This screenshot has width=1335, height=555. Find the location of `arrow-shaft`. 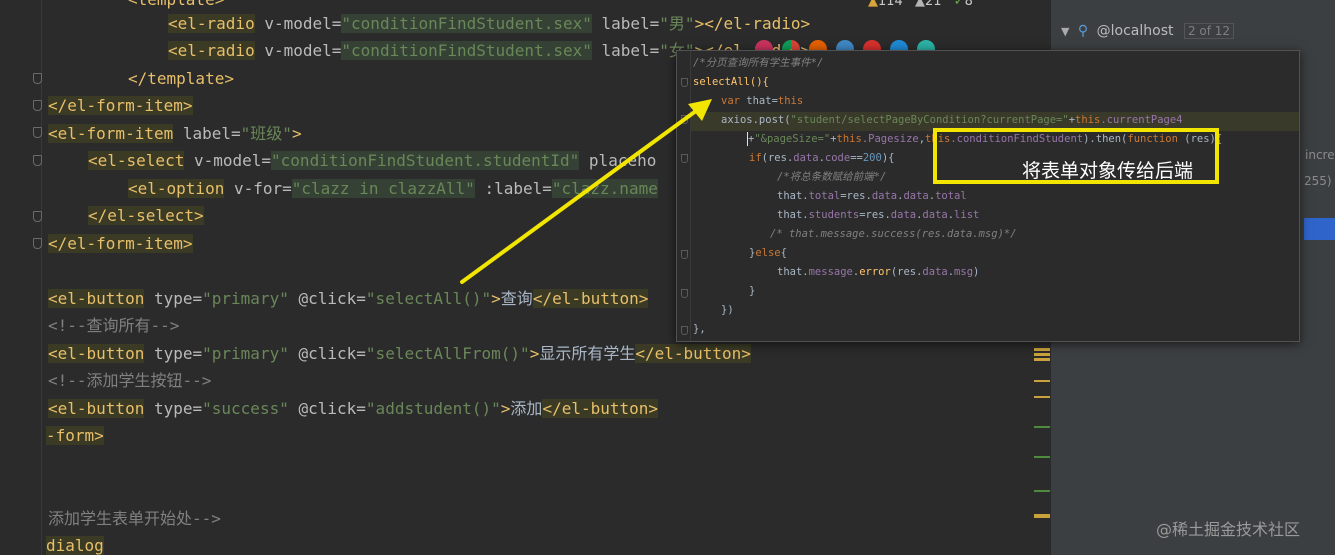

arrow-shaft is located at coordinates (581, 195).